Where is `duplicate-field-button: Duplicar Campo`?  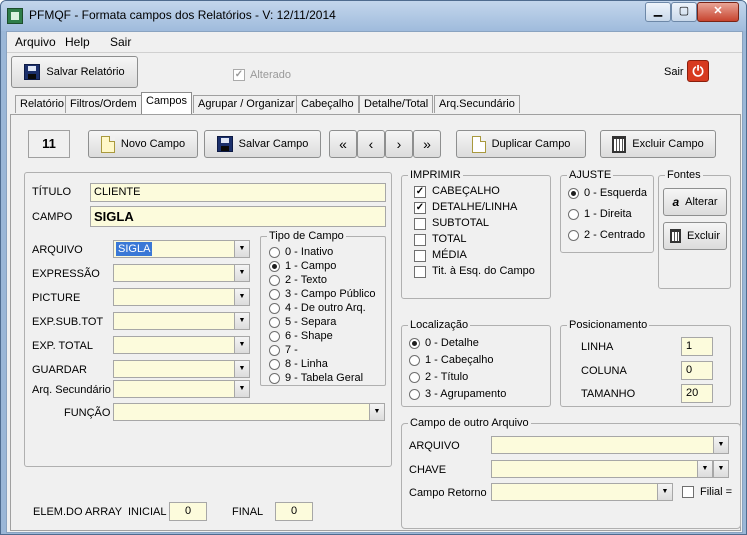 duplicate-field-button: Duplicar Campo is located at coordinates (521, 144).